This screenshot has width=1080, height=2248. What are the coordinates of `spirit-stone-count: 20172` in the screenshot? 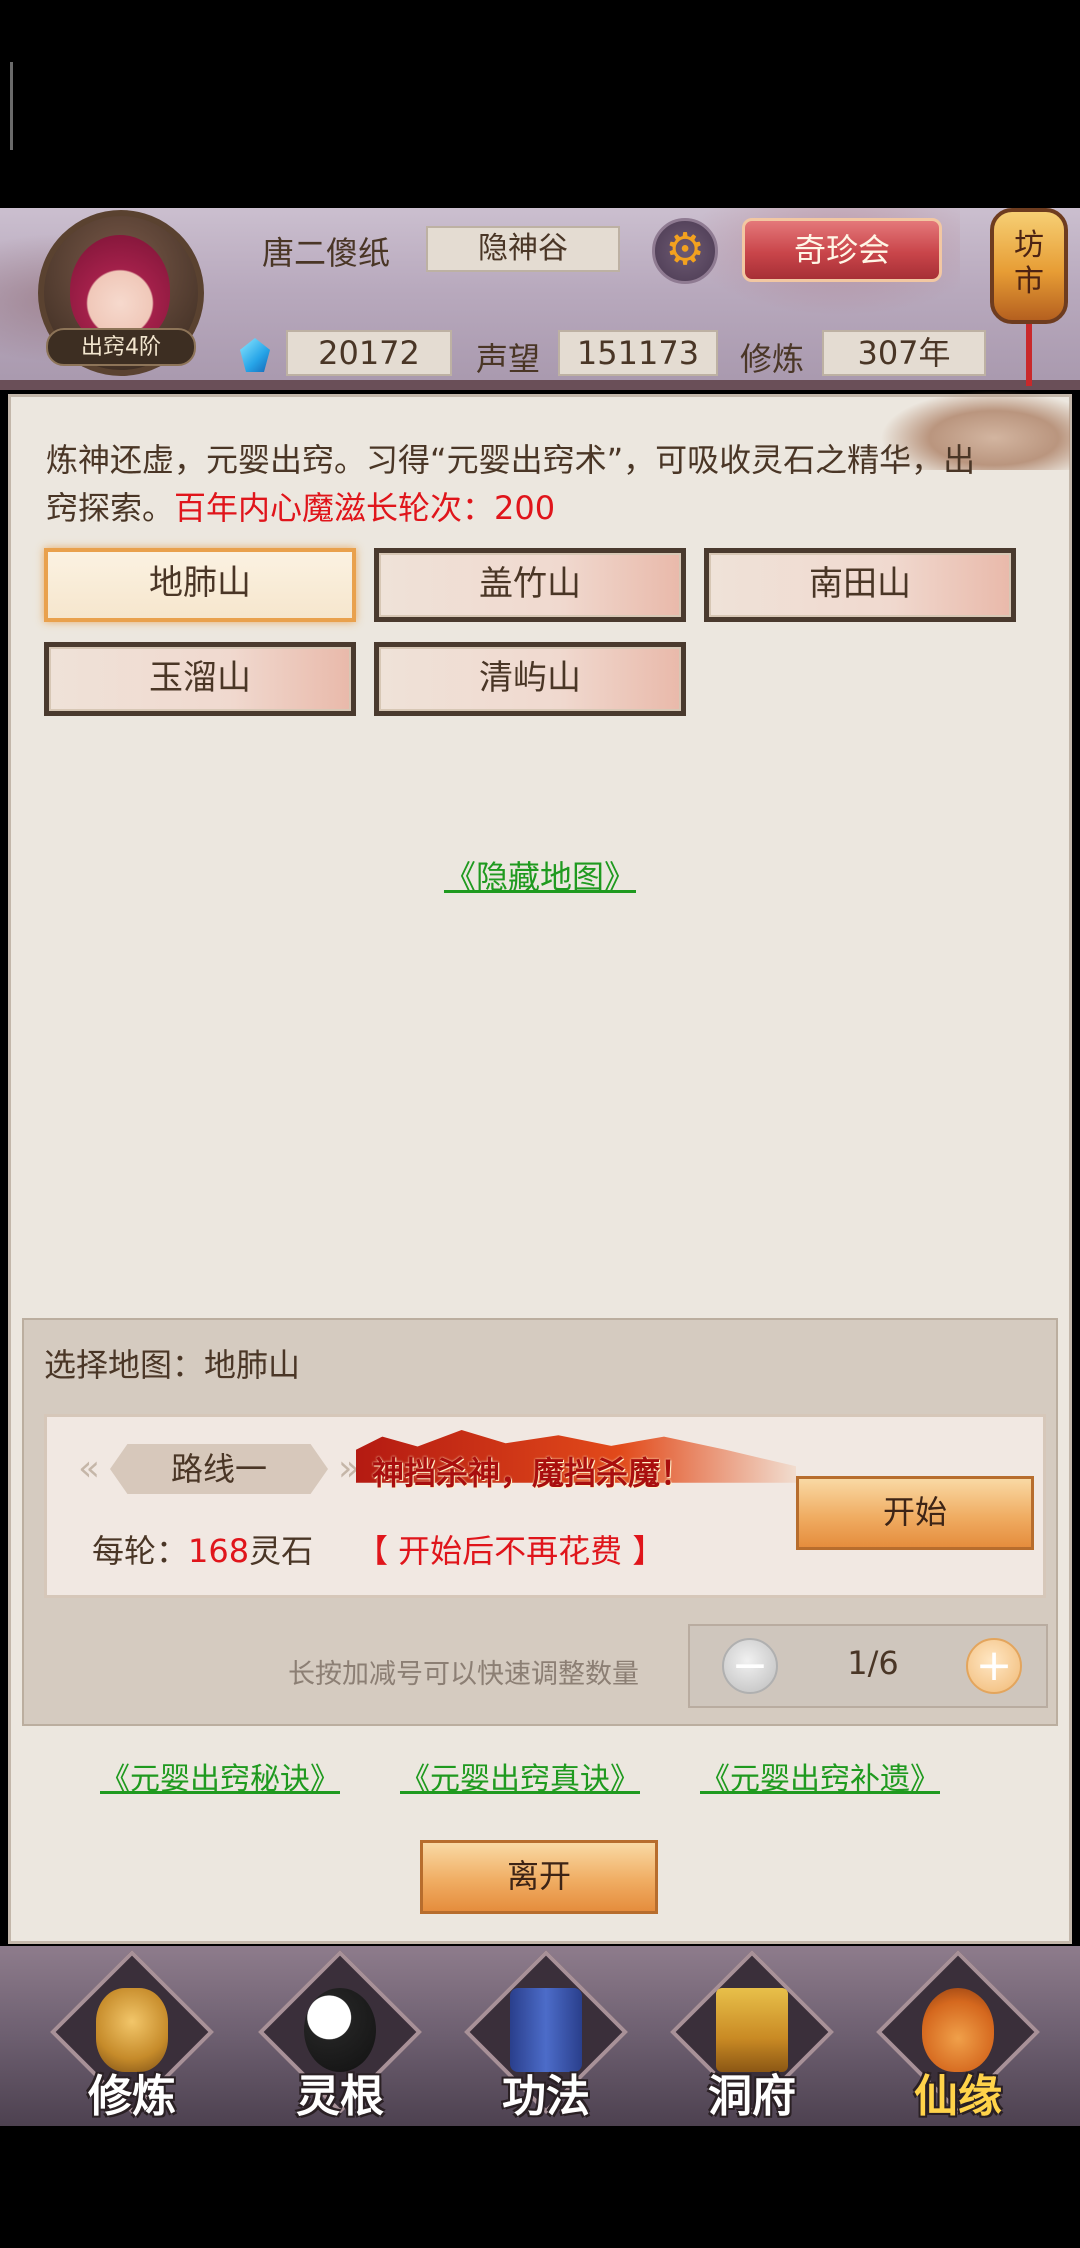 It's located at (369, 353).